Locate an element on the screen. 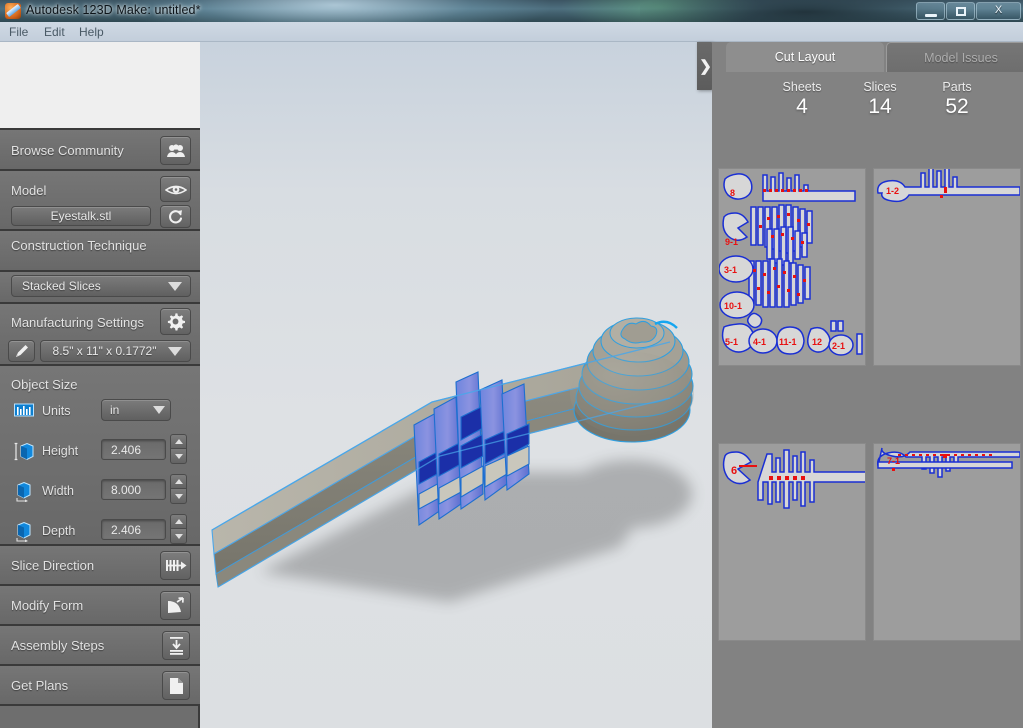  modify-form-icon is located at coordinates (176, 604).